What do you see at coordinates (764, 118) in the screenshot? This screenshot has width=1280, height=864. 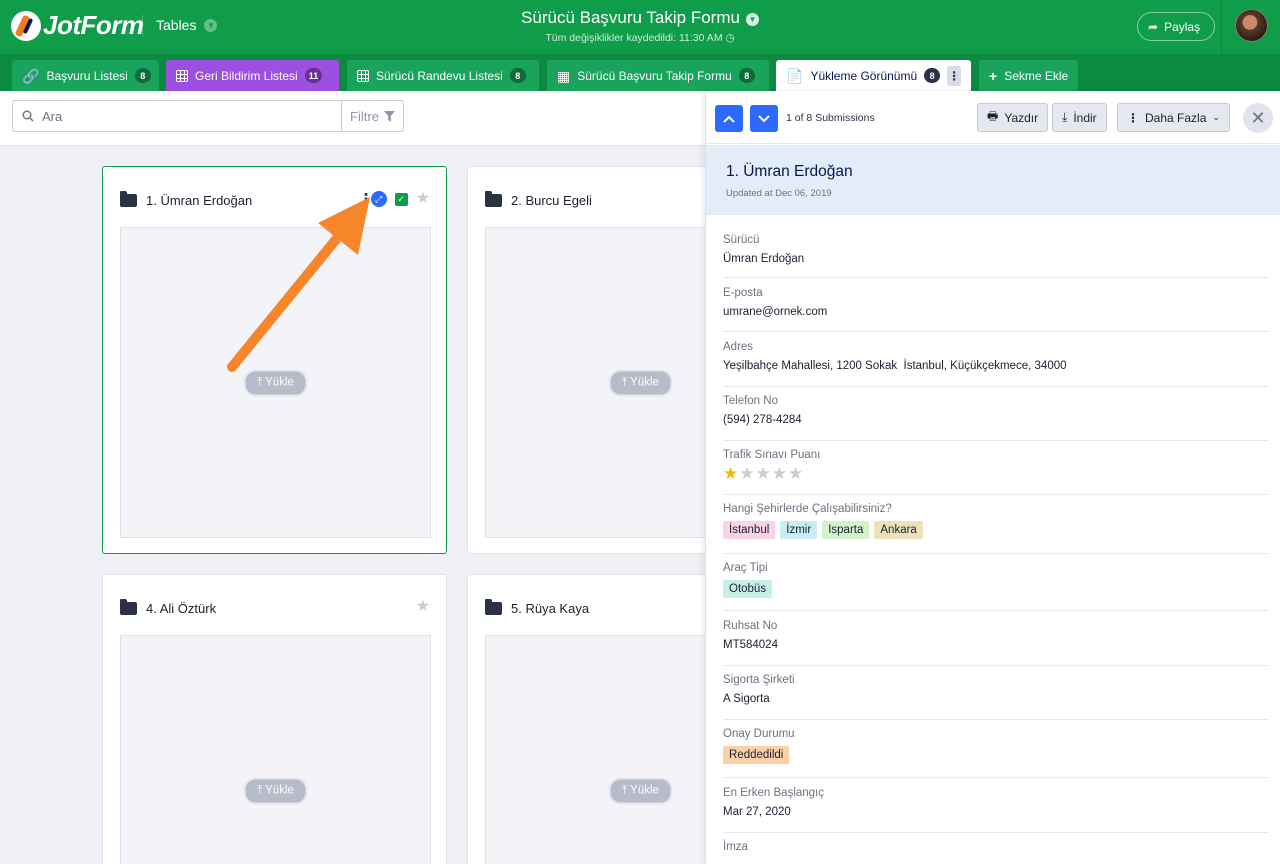 I see `next-button` at bounding box center [764, 118].